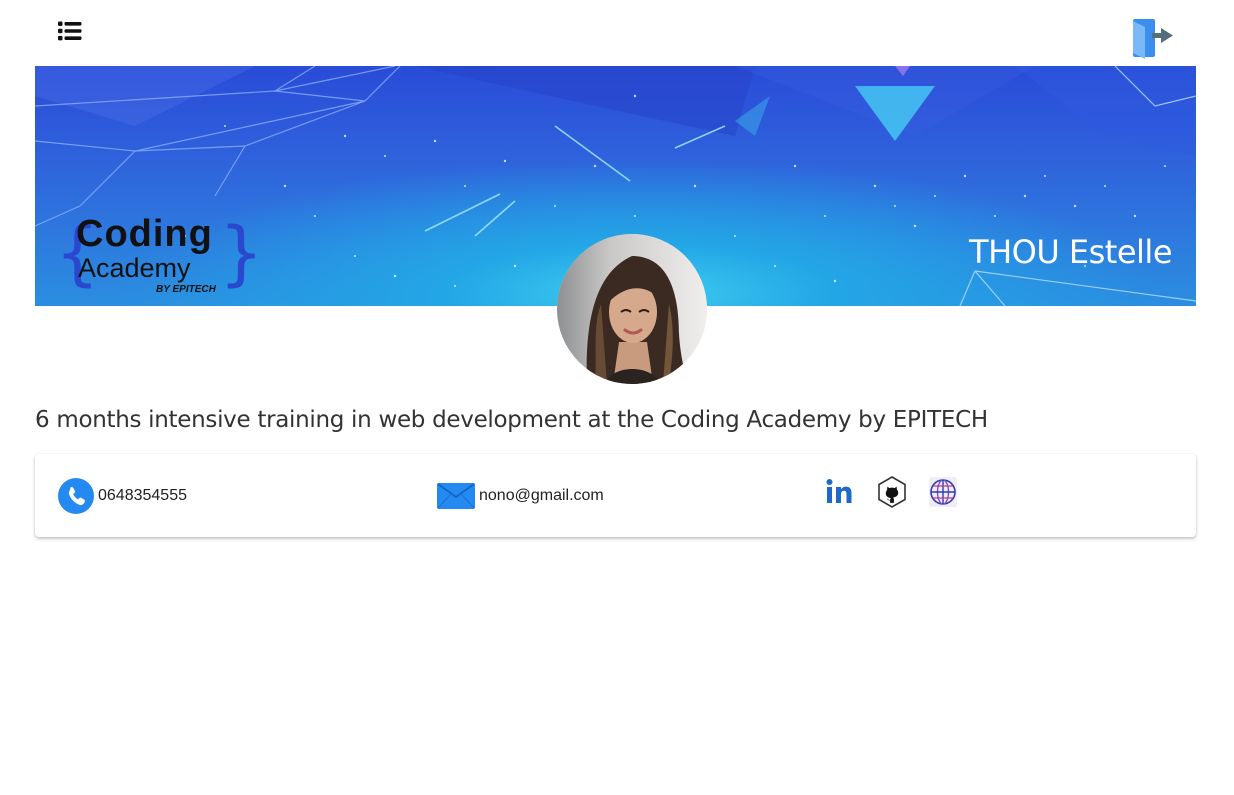 The width and height of the screenshot is (1234, 795). What do you see at coordinates (241, 253) in the screenshot?
I see `logo-brace-right: }` at bounding box center [241, 253].